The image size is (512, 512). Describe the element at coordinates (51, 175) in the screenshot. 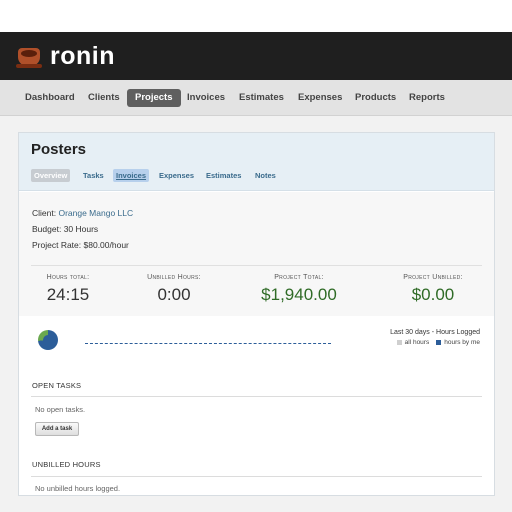

I see `tab-overview: Overview` at that location.